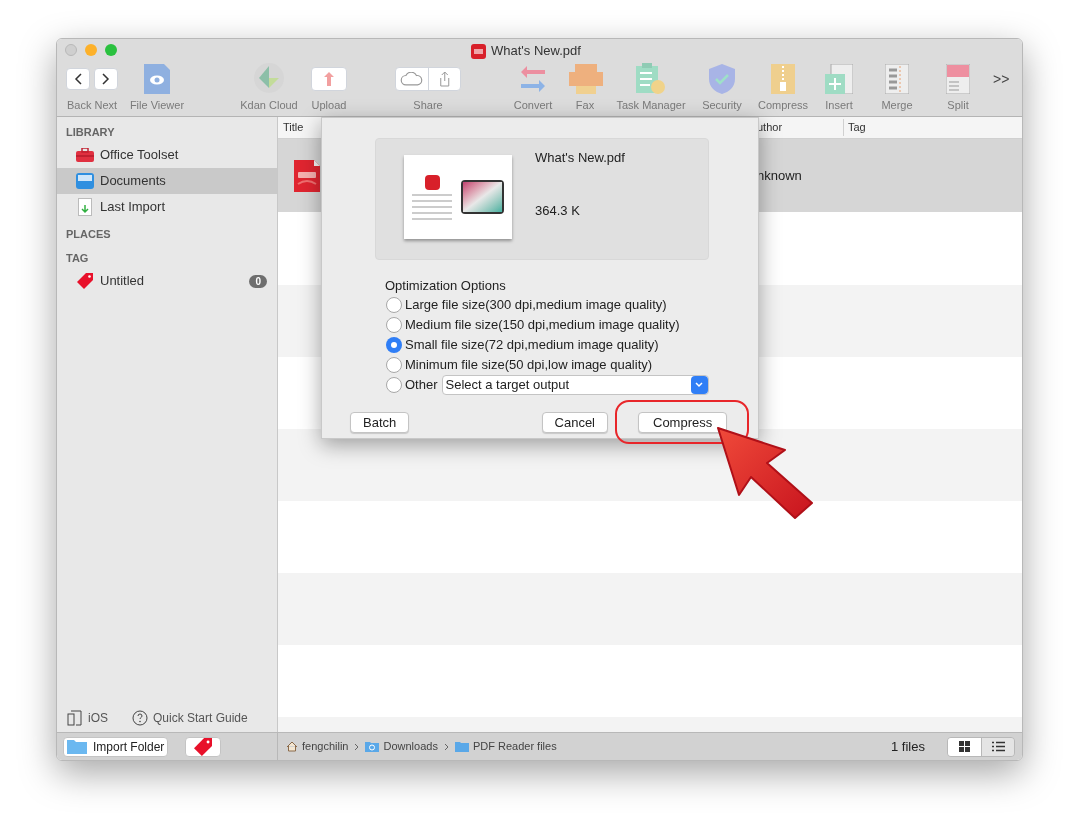 The width and height of the screenshot is (1079, 835). What do you see at coordinates (412, 385) in the screenshot?
I see `radio-option: Other` at bounding box center [412, 385].